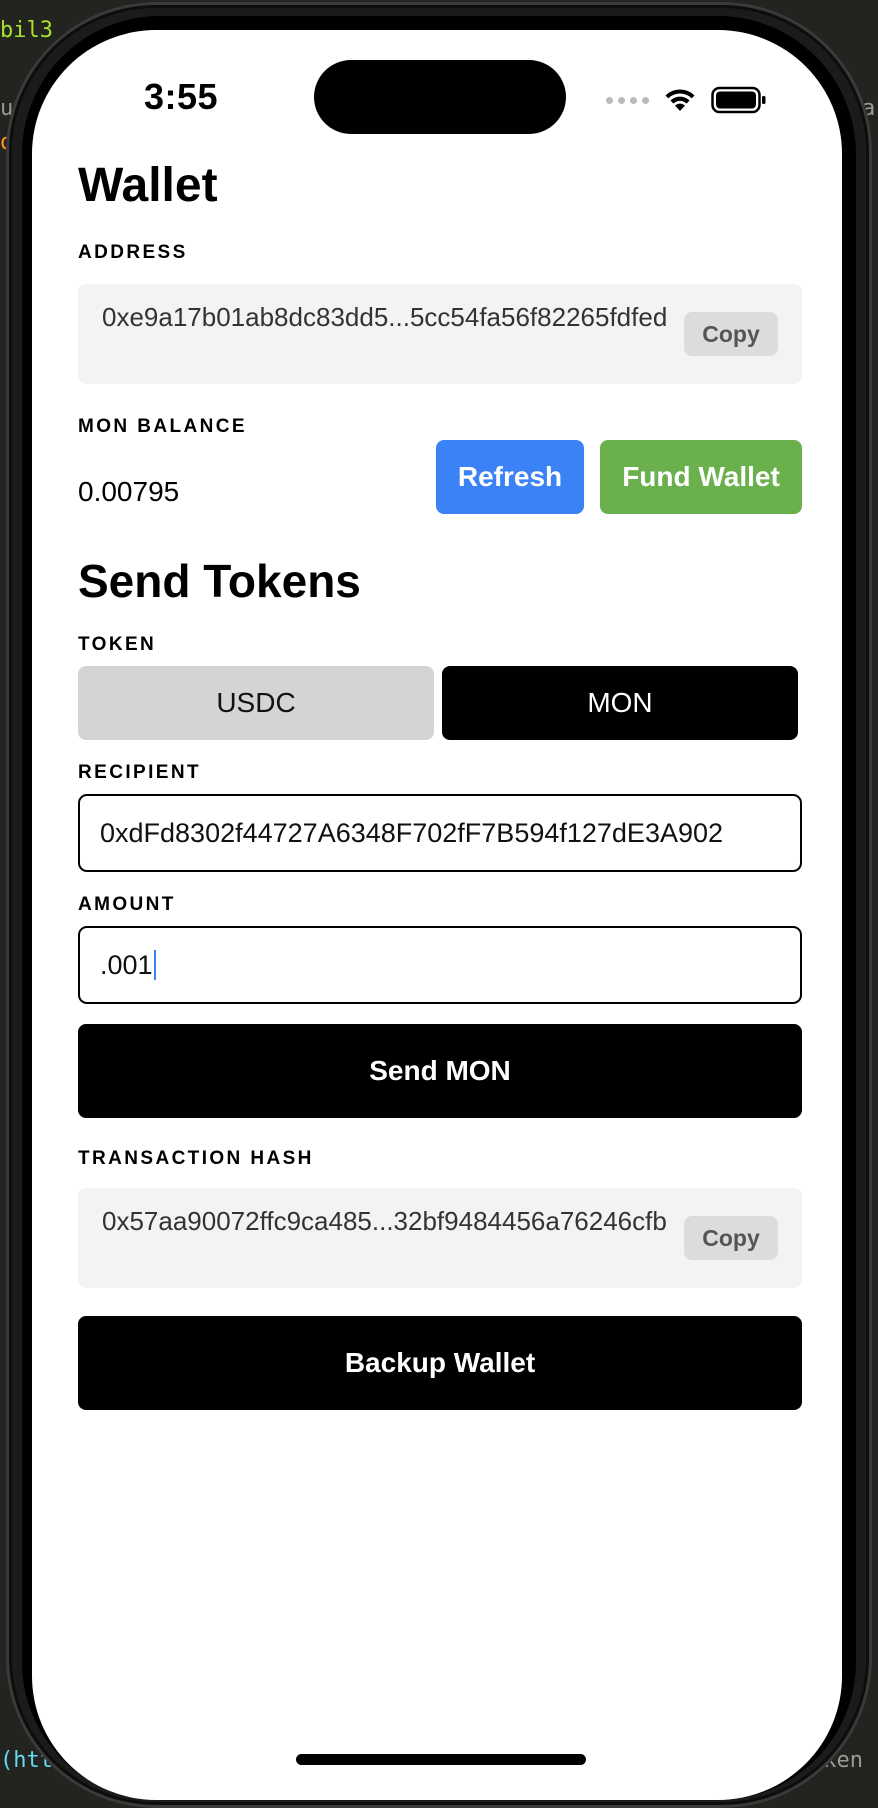  I want to click on recipient-label: RECIPIENT, so click(139, 772).